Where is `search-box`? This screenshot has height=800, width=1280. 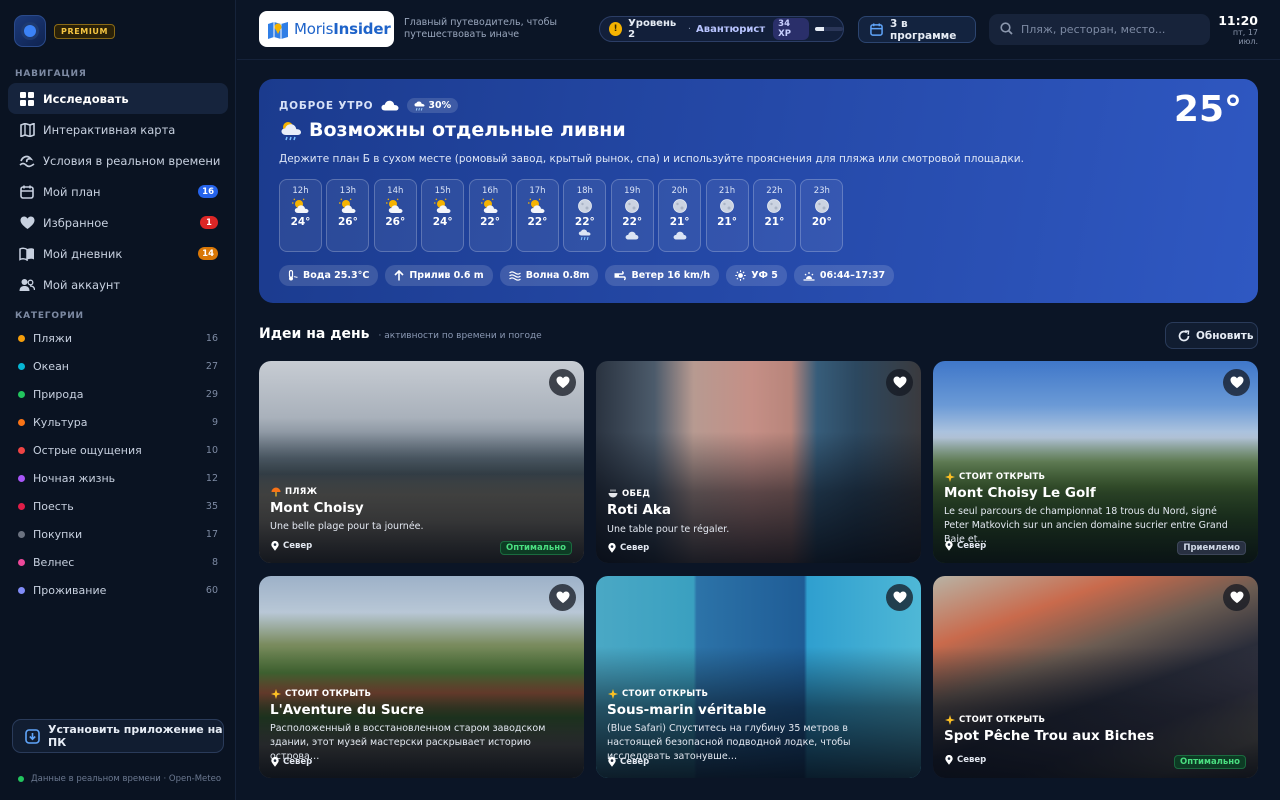
search-box is located at coordinates (1099, 29).